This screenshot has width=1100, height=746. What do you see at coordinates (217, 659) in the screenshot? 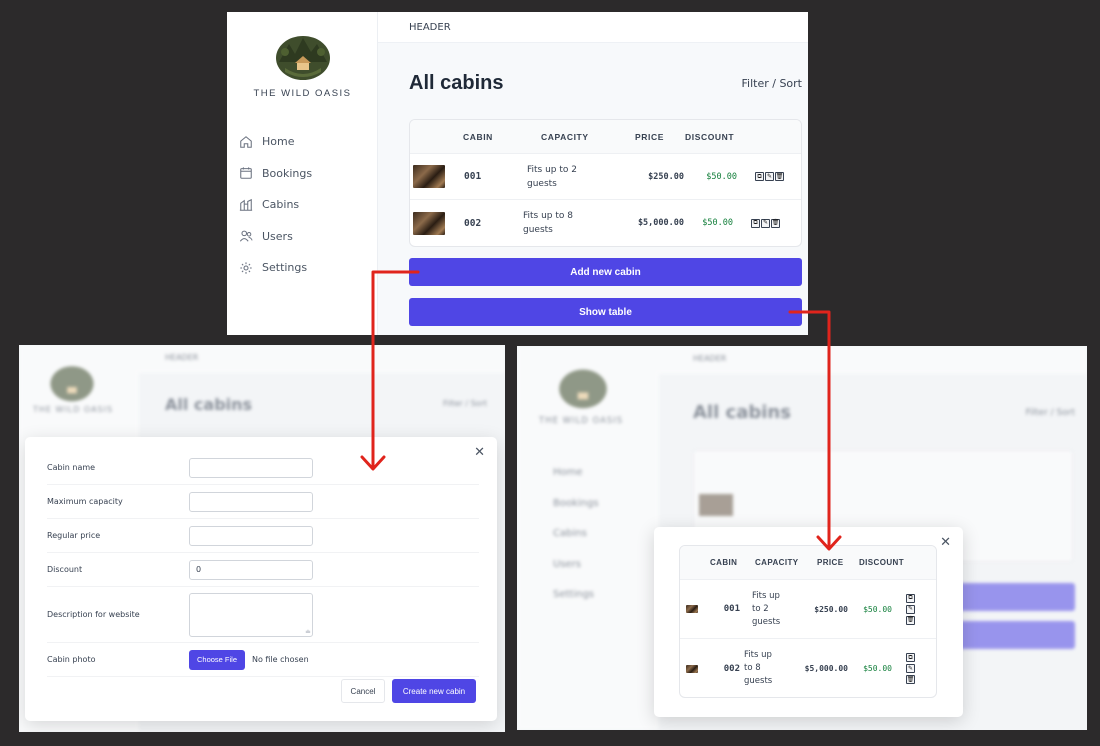
I see `choose-file-button: Choose File` at bounding box center [217, 659].